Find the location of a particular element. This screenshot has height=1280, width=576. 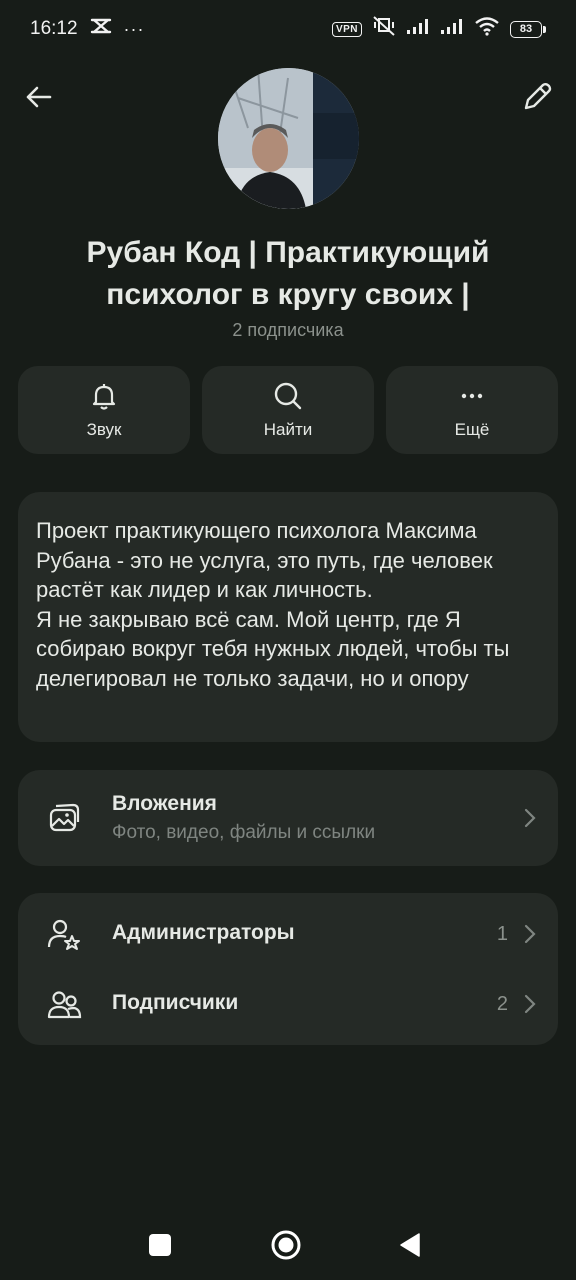

subscribers-row: Подписчики 2 is located at coordinates (288, 1007).